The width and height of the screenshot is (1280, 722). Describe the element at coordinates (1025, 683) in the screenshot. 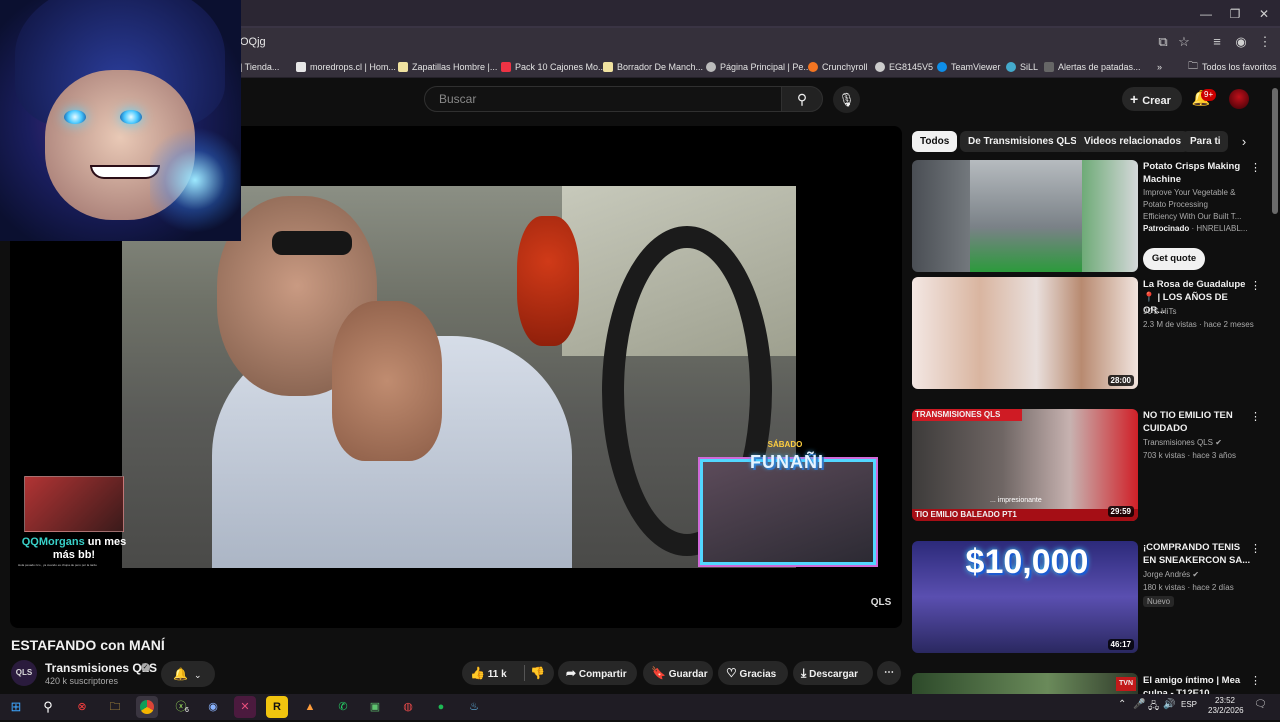

I see `rec-thumbnail: TVN` at that location.